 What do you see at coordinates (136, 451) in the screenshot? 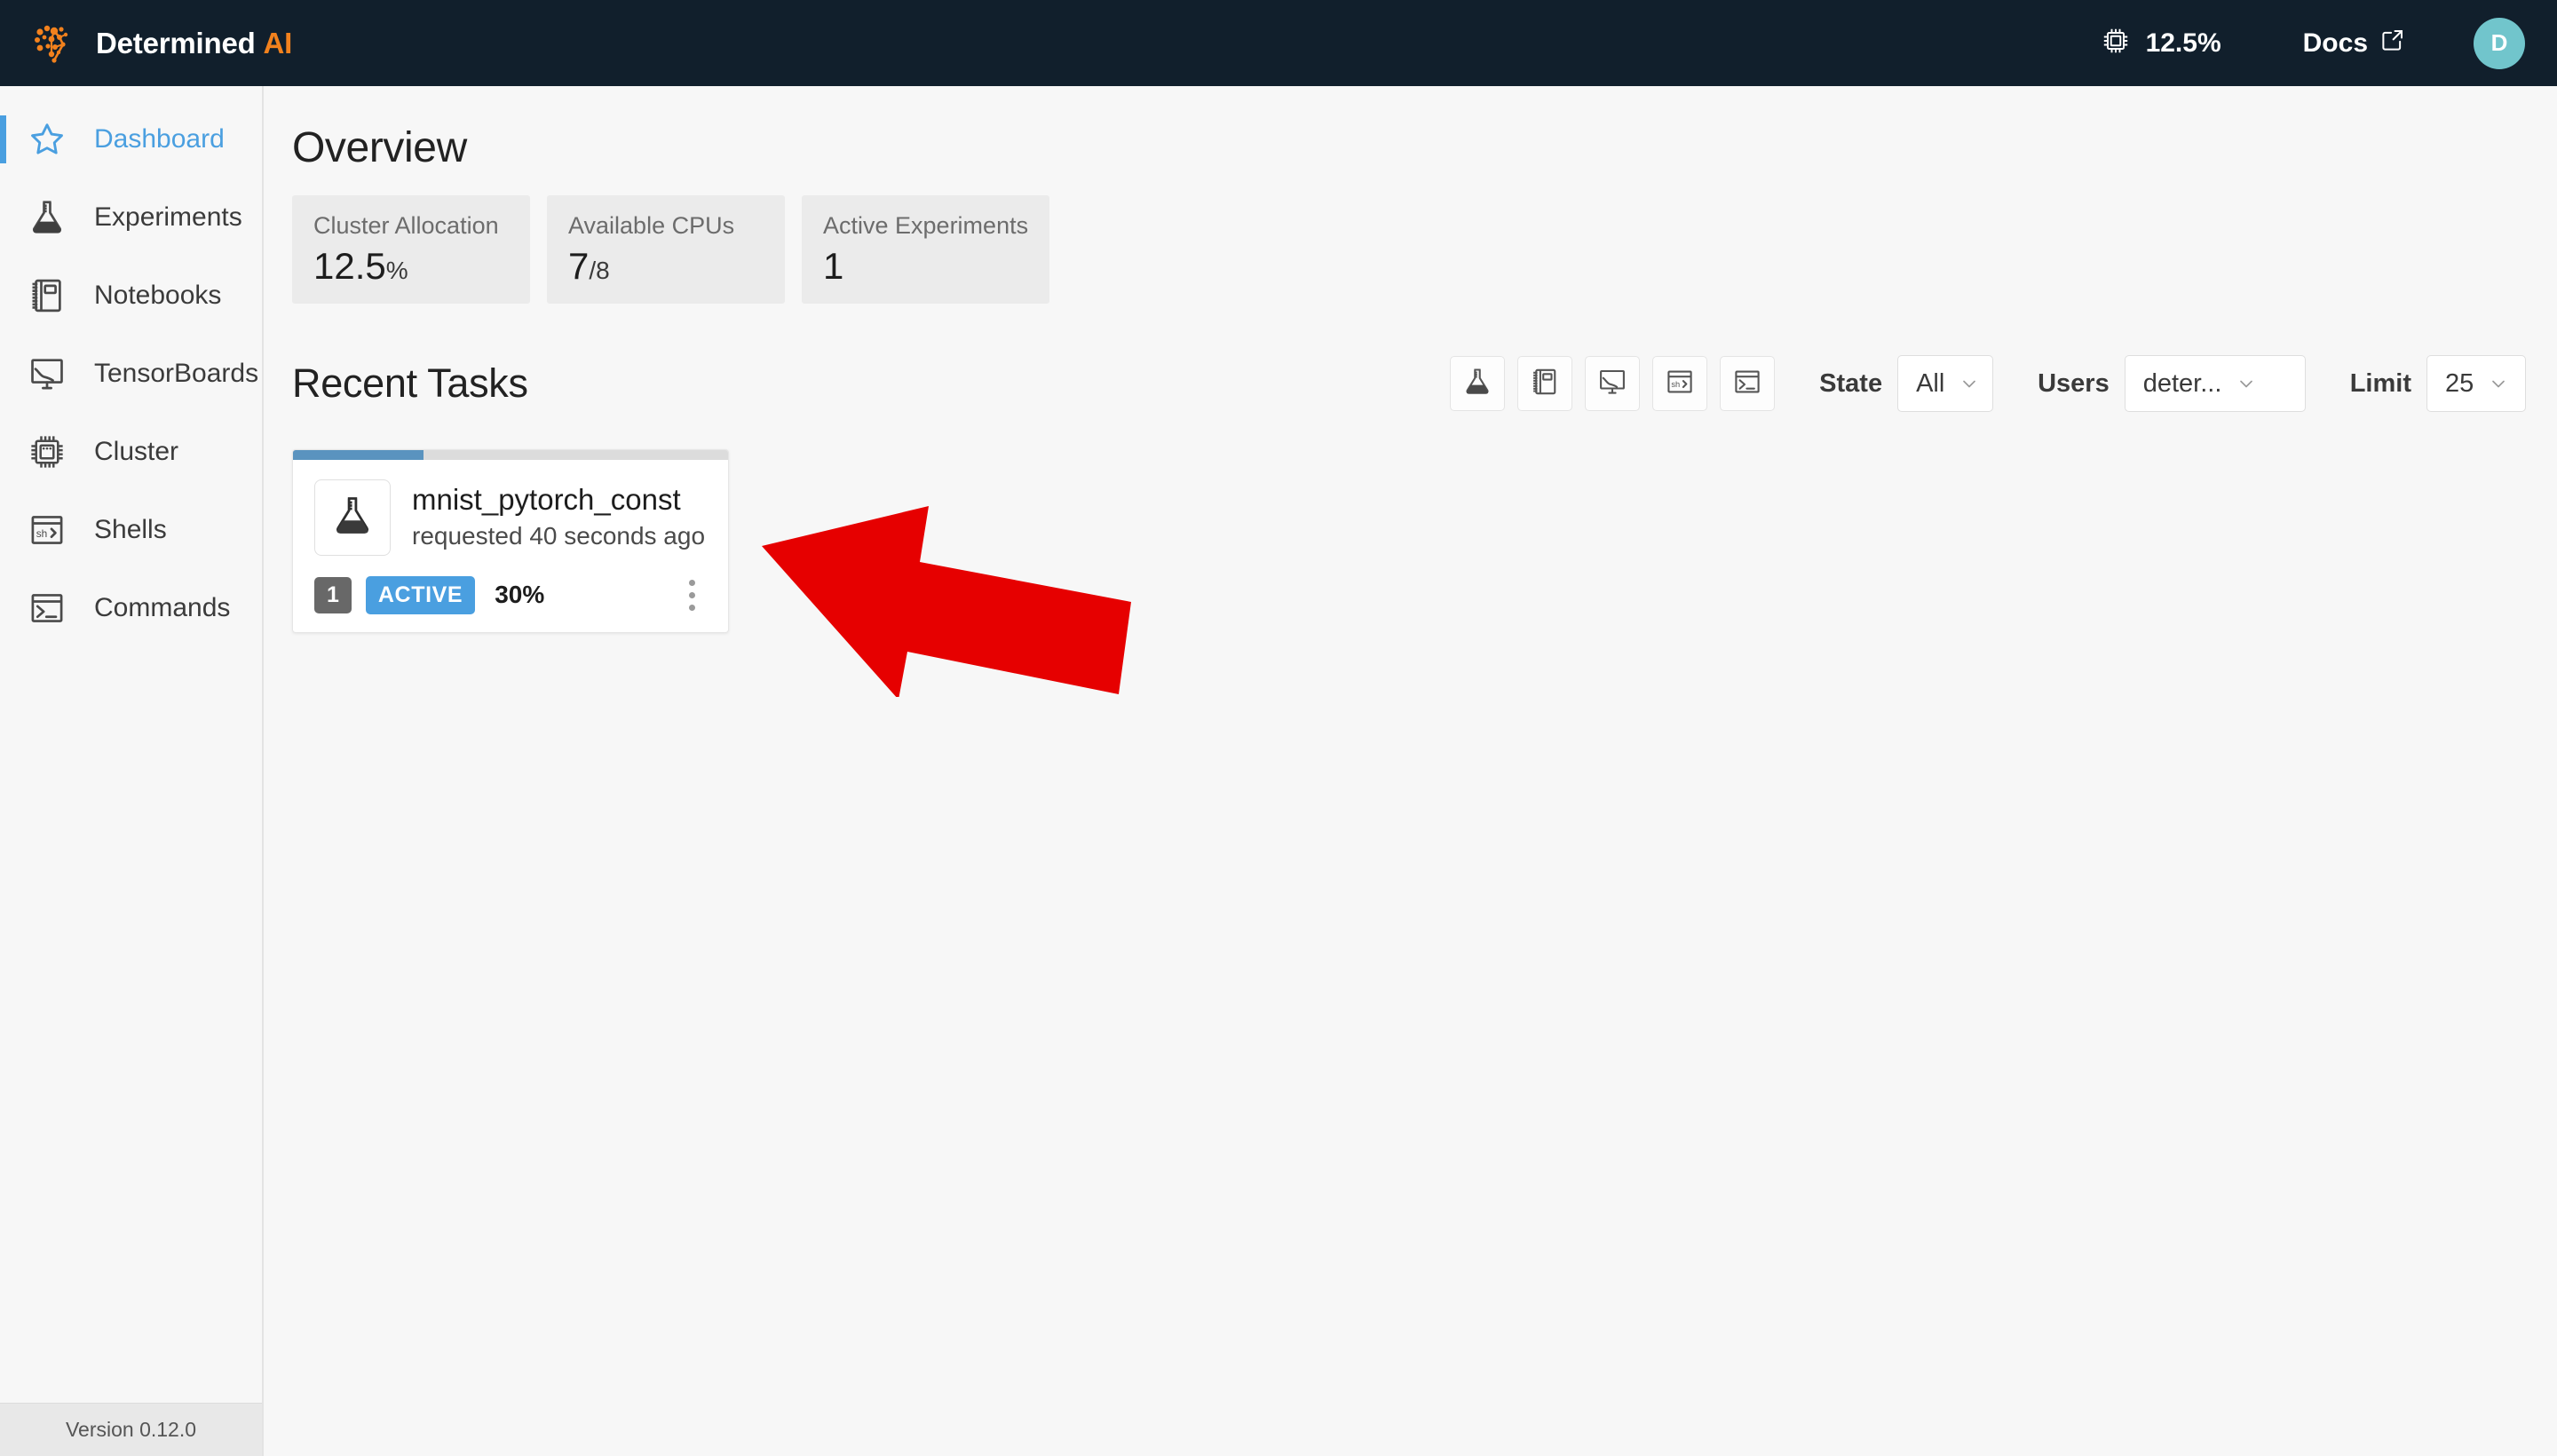
I see `sidebar-item-label: Cluster` at bounding box center [136, 451].